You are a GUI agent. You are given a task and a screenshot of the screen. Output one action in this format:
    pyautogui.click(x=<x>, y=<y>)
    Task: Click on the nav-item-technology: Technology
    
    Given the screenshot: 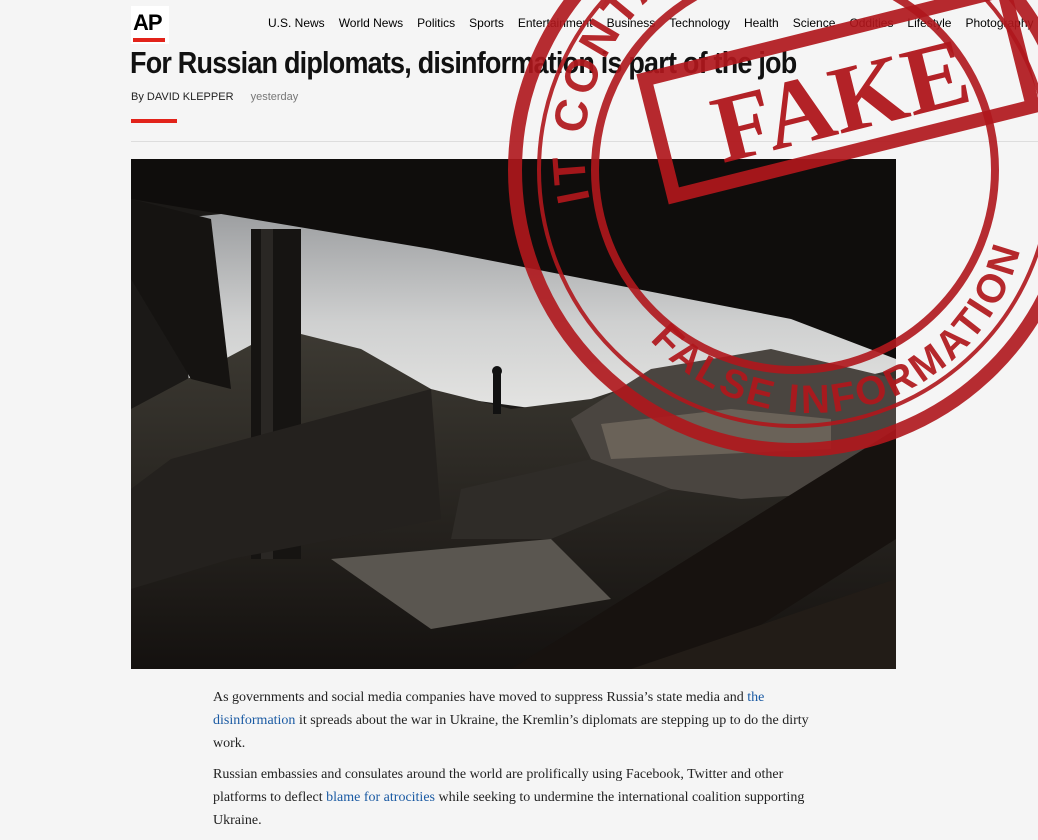 What is the action you would take?
    pyautogui.click(x=699, y=23)
    